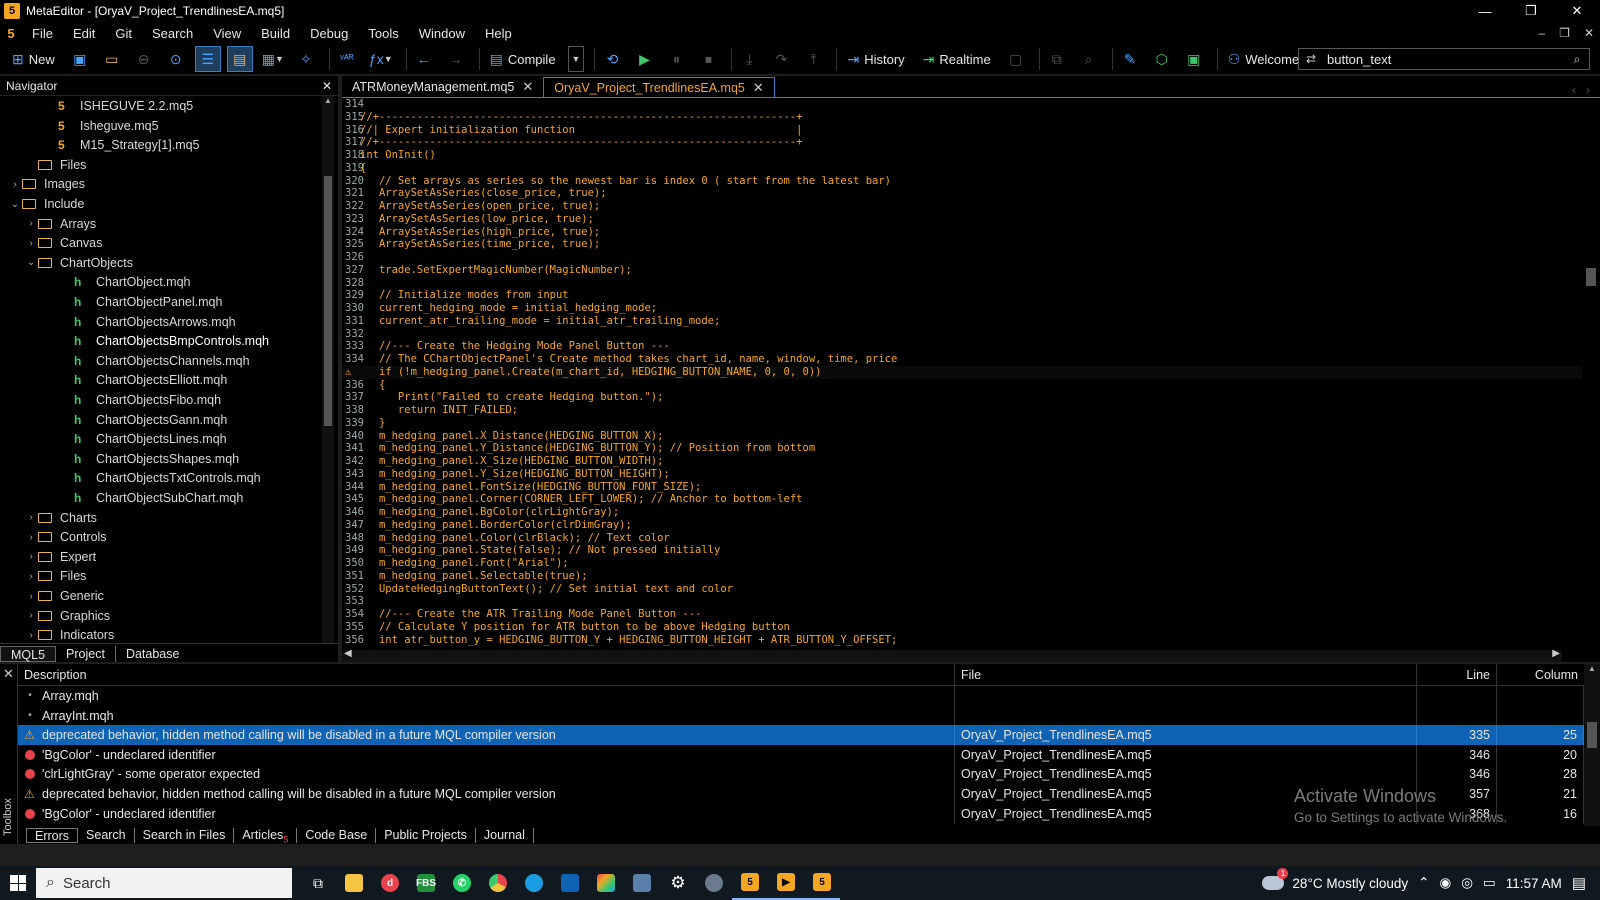  I want to click on menu-debug: Debug, so click(329, 33).